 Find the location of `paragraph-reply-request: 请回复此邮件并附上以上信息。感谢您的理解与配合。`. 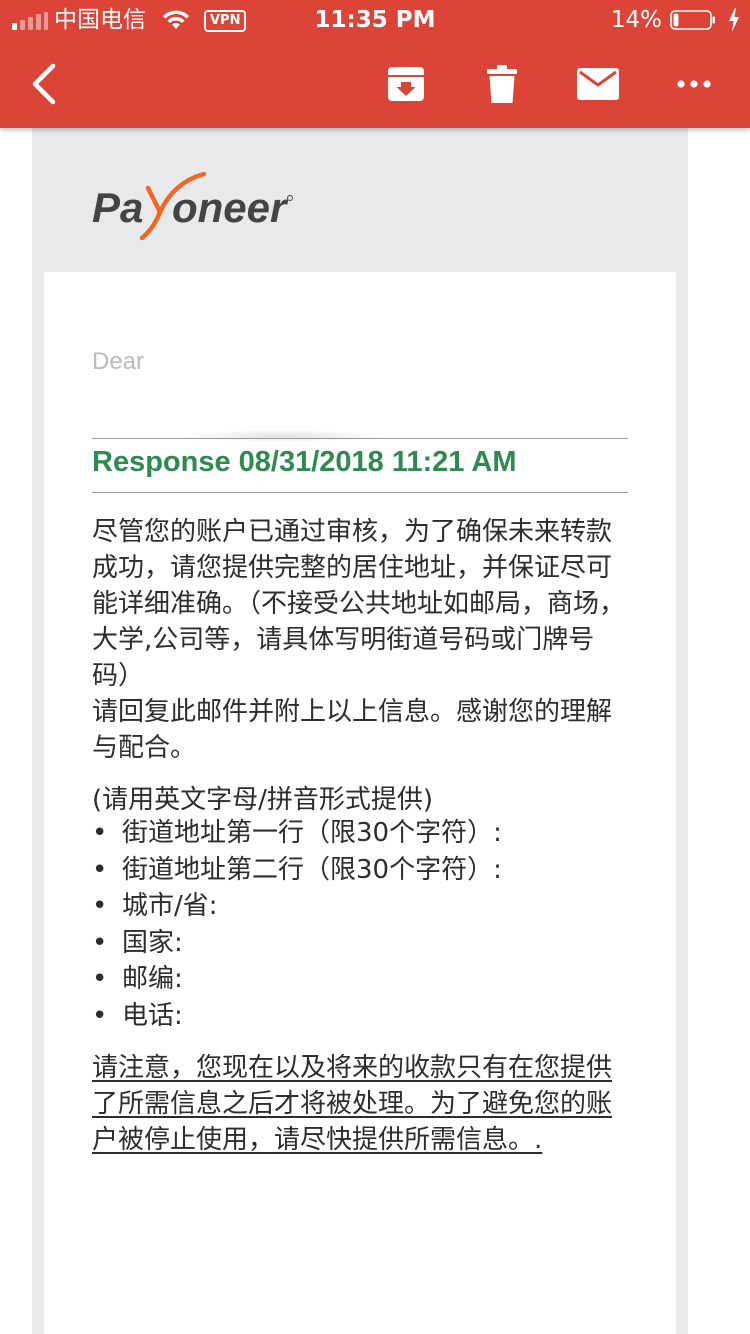

paragraph-reply-request: 请回复此邮件并附上以上信息。感谢您的理解与配合。 is located at coordinates (352, 730).